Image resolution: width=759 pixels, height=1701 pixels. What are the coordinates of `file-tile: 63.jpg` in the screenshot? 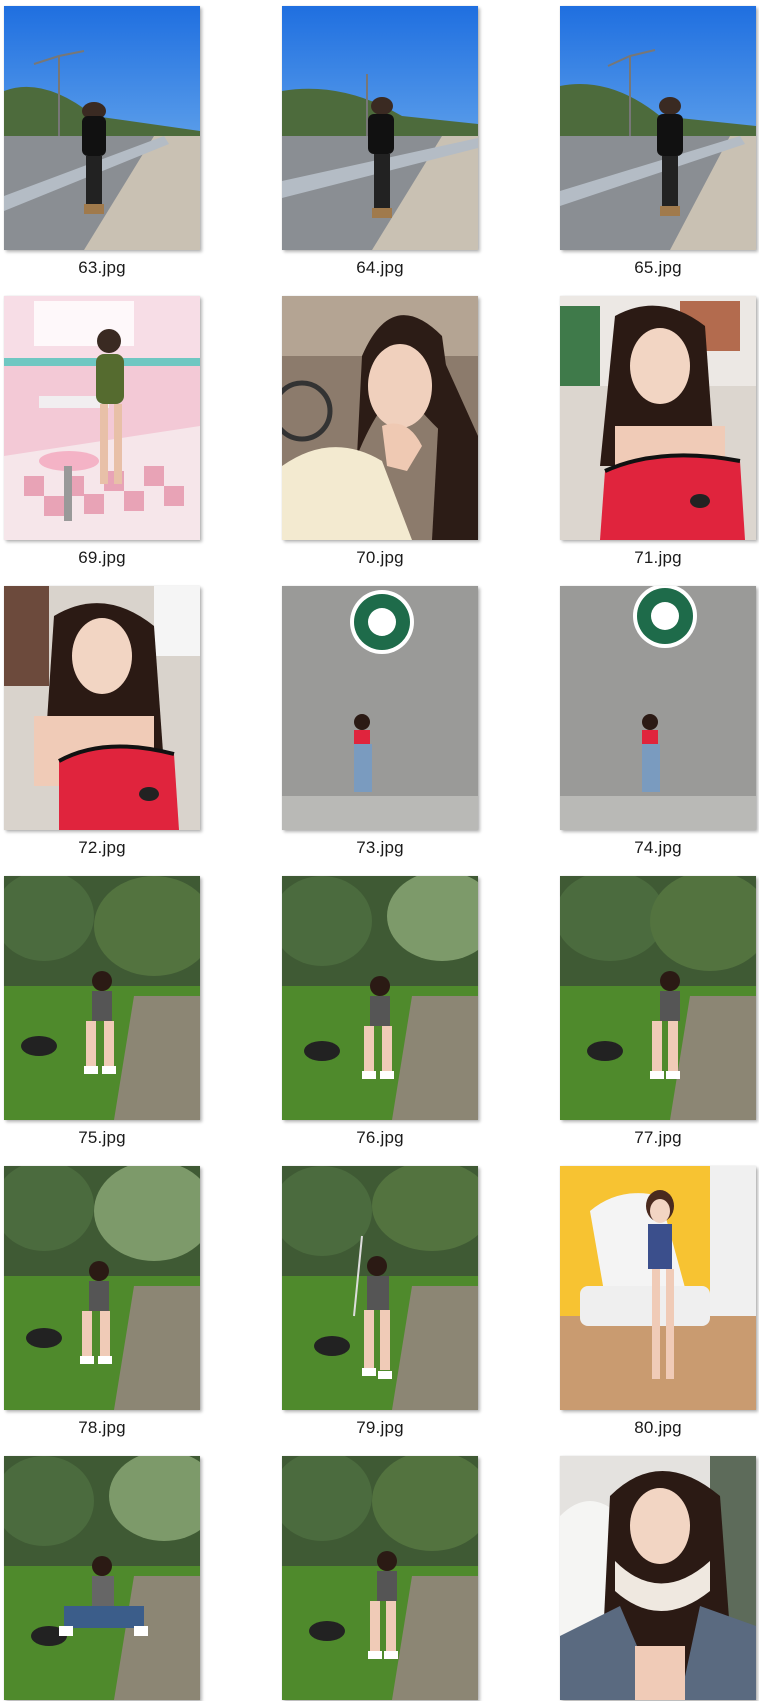 It's located at (100, 145).